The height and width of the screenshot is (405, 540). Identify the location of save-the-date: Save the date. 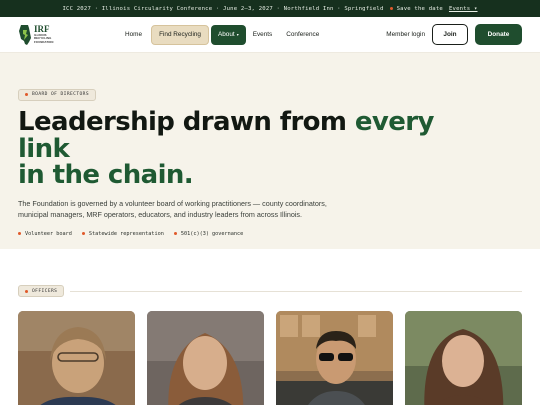
(419, 8).